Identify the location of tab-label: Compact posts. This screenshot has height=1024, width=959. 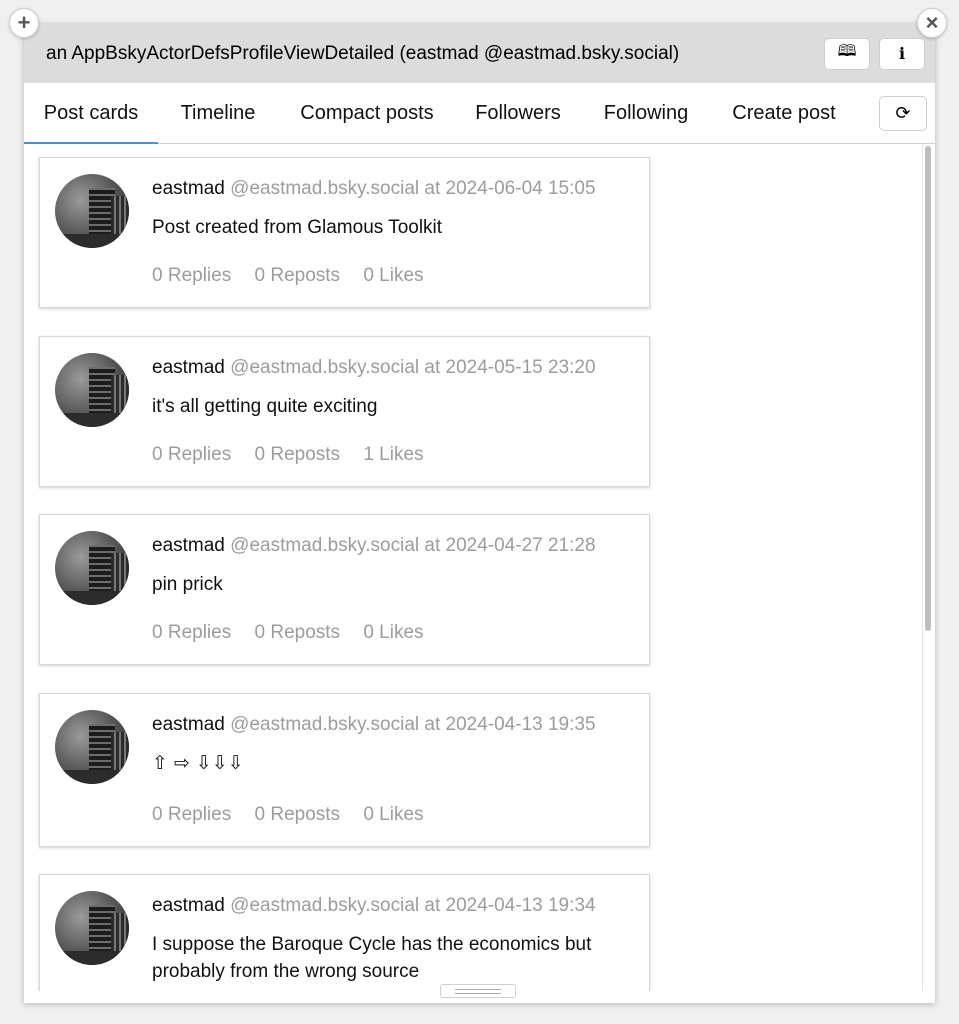
(367, 113).